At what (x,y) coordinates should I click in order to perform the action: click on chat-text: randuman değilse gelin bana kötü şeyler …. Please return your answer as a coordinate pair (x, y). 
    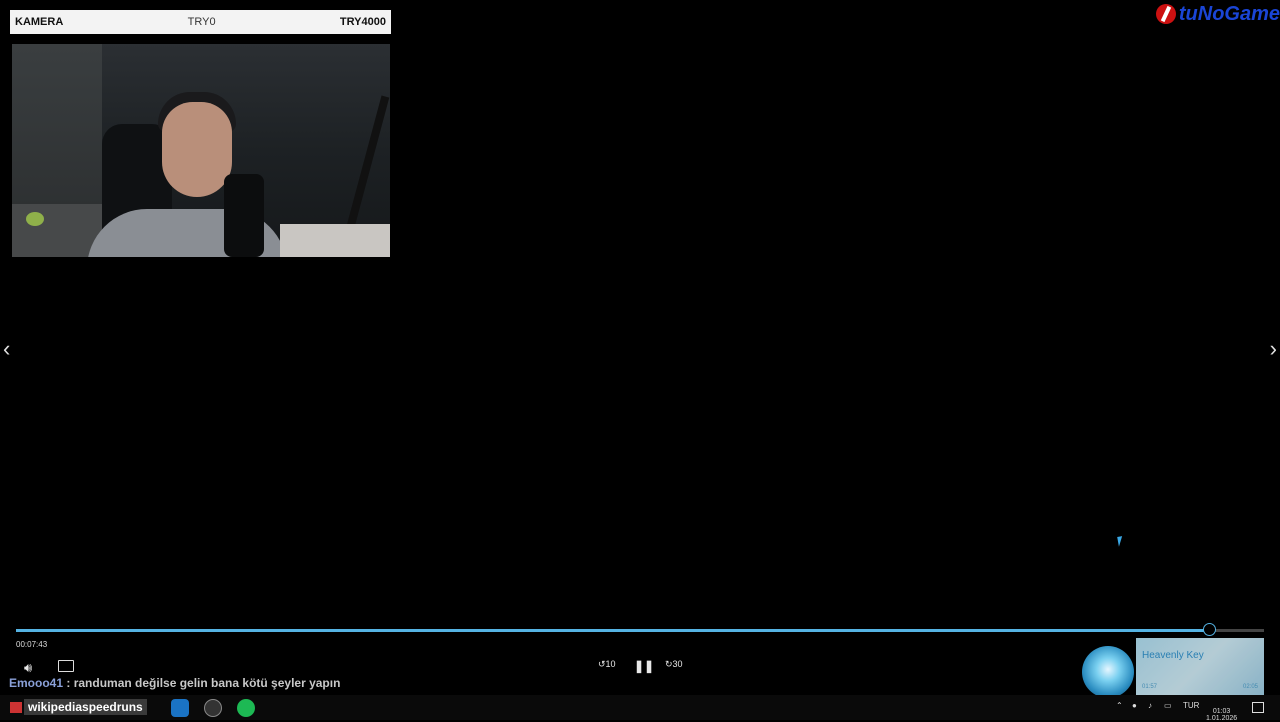
    Looking at the image, I should click on (207, 683).